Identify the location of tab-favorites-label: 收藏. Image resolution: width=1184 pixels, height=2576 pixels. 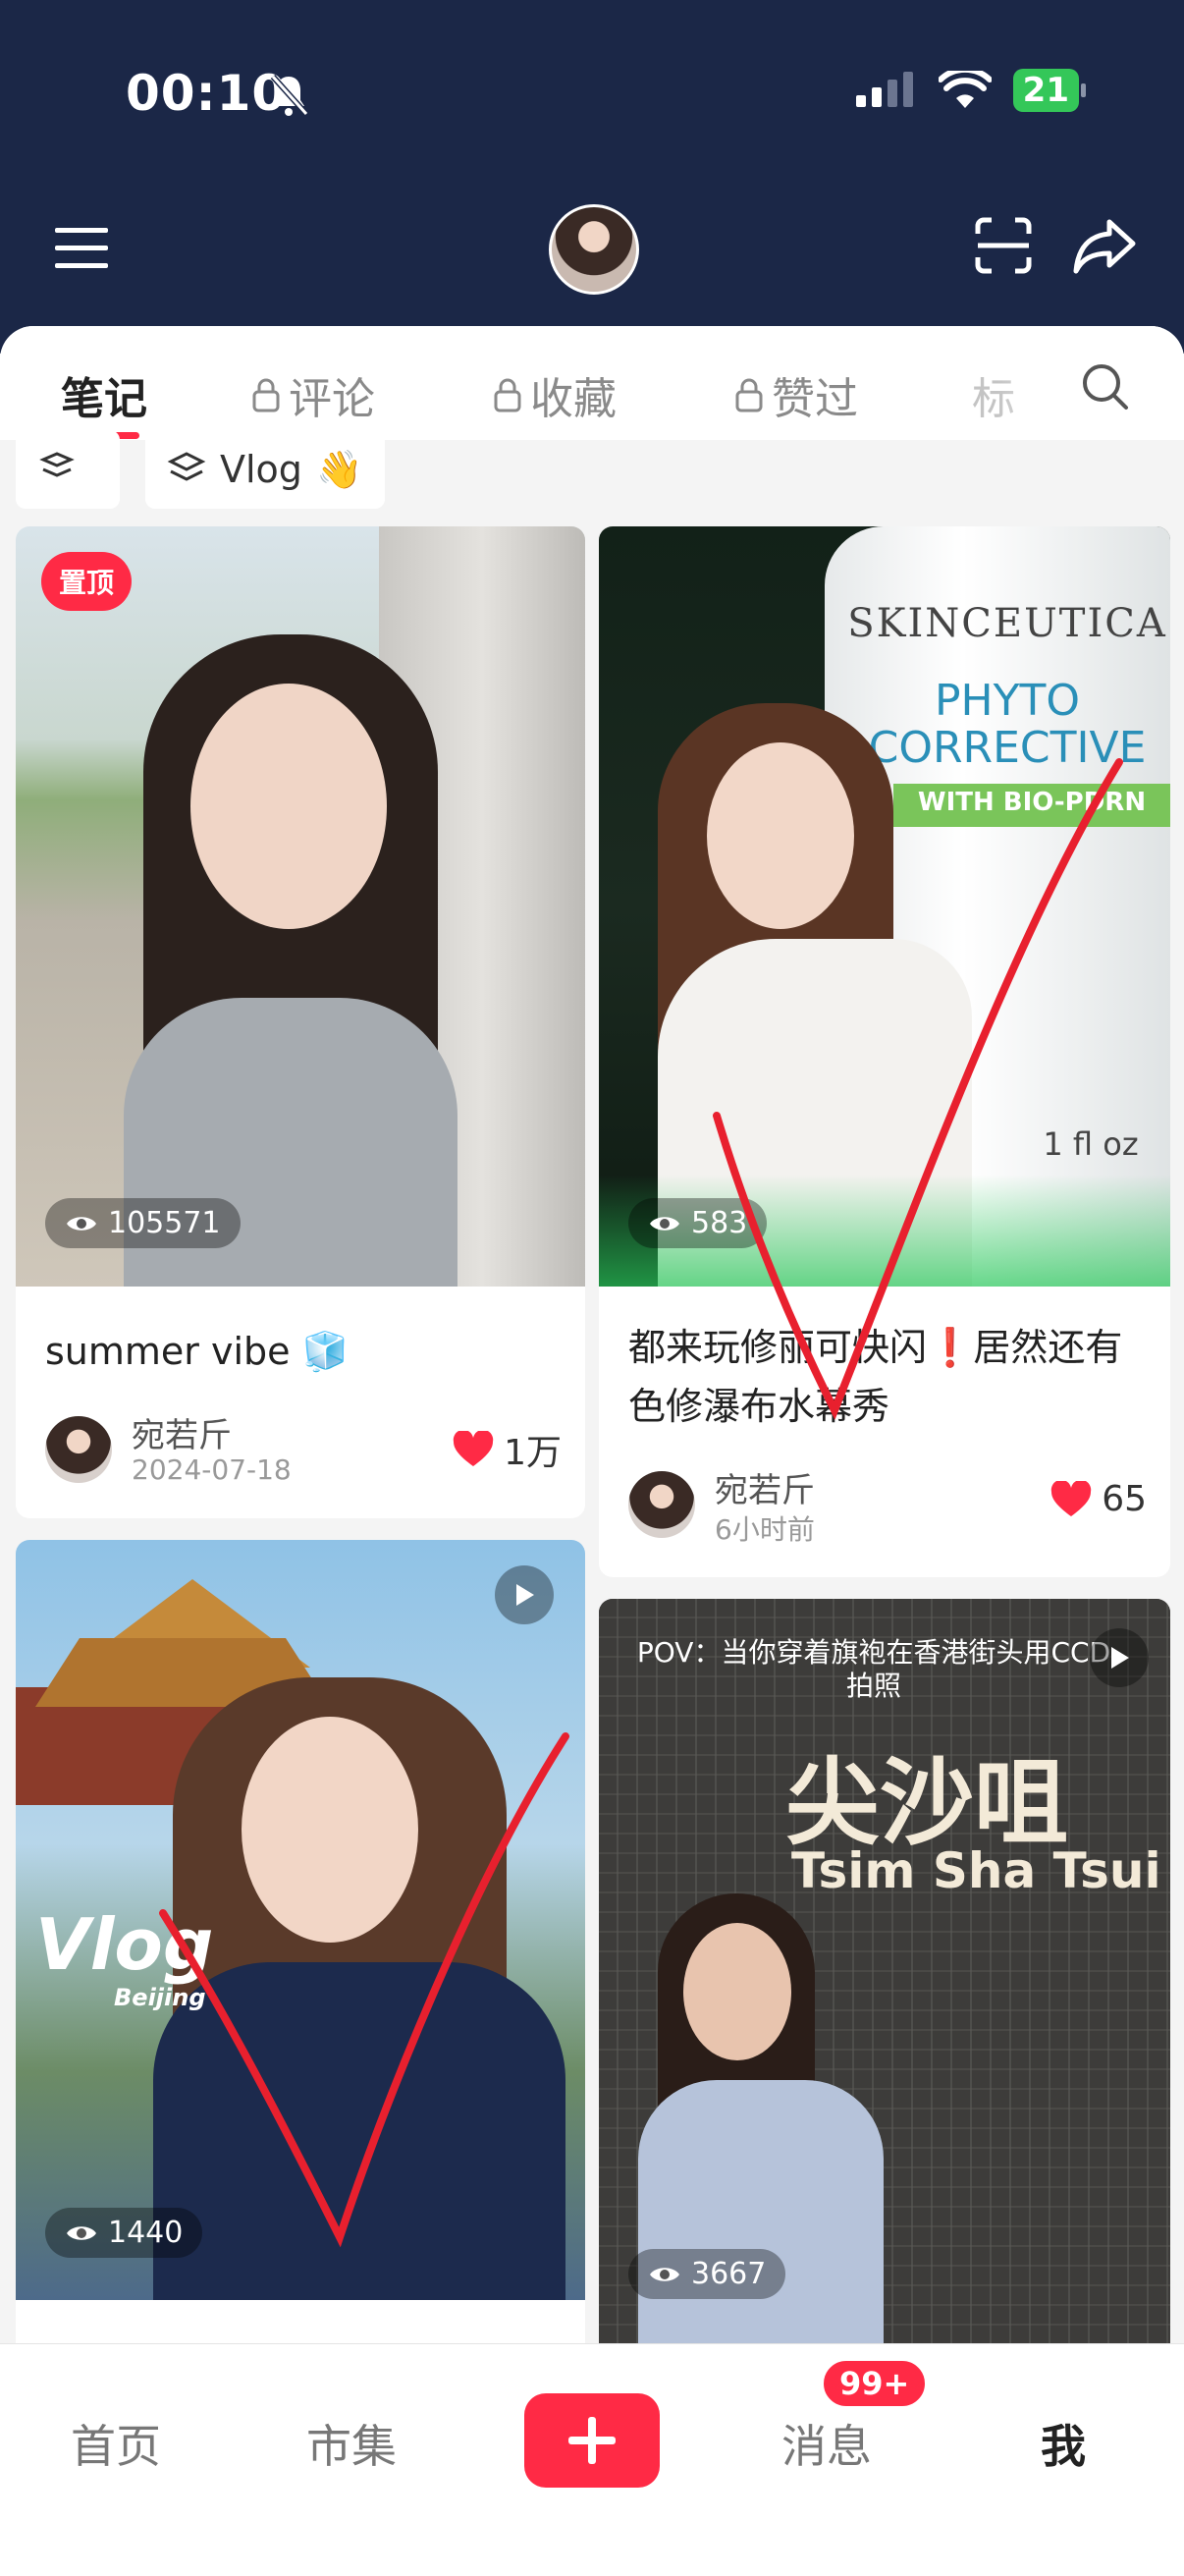
(573, 399).